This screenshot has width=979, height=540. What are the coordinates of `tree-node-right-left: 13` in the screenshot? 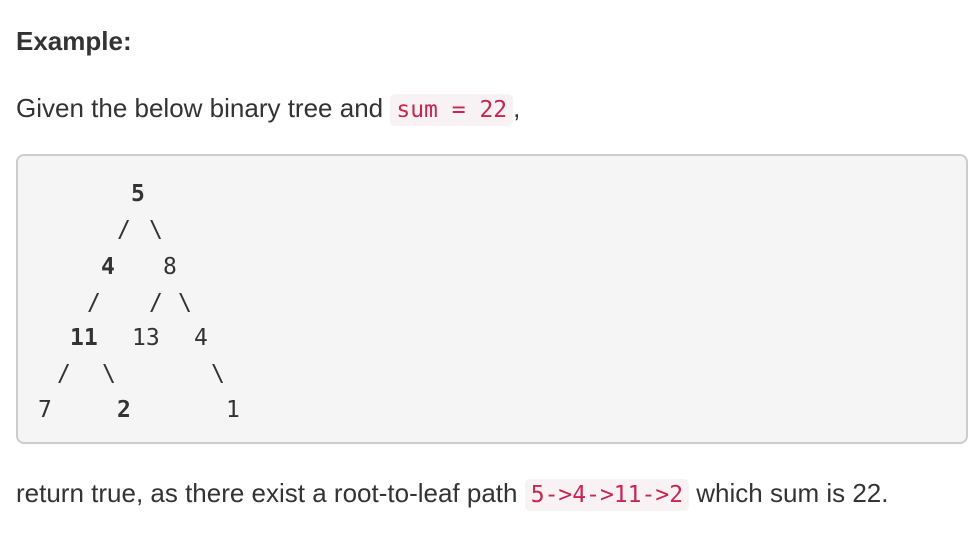 It's located at (146, 338).